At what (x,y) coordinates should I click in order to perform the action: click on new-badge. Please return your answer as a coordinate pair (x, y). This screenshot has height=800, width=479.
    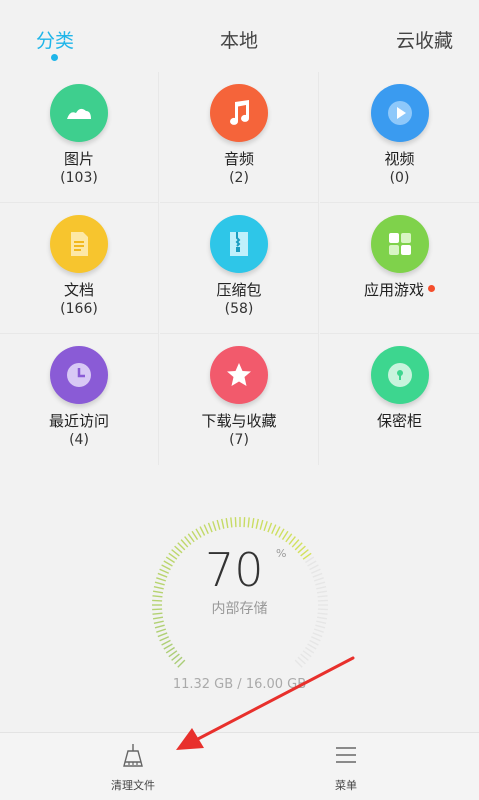
    Looking at the image, I should click on (431, 288).